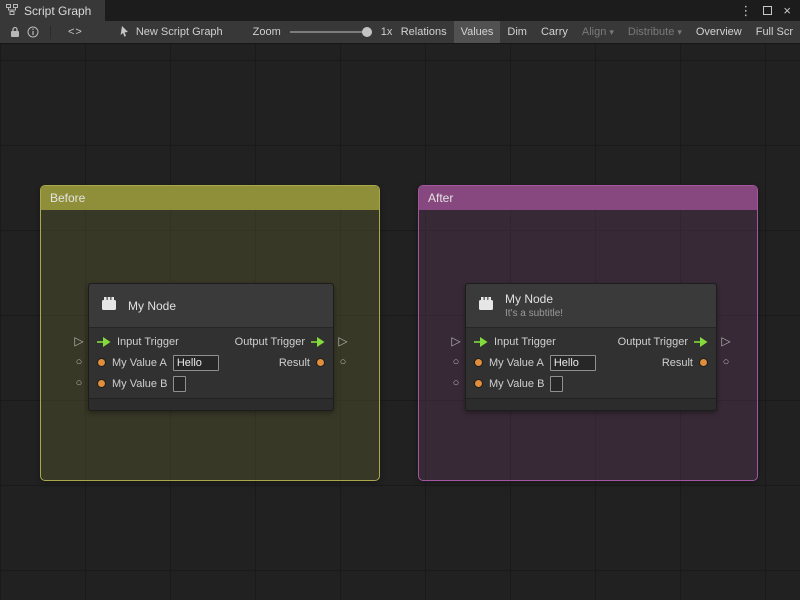 The height and width of the screenshot is (600, 800). What do you see at coordinates (591, 306) in the screenshot?
I see `node-header: My Node It's a subtitle!` at bounding box center [591, 306].